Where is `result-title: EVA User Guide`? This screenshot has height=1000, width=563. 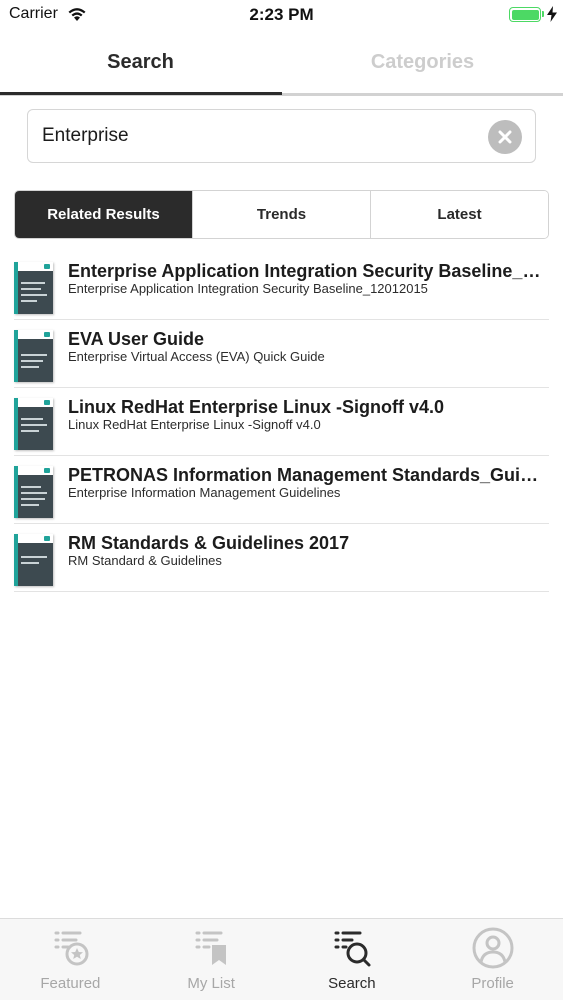
result-title: EVA User Guide is located at coordinates (136, 339).